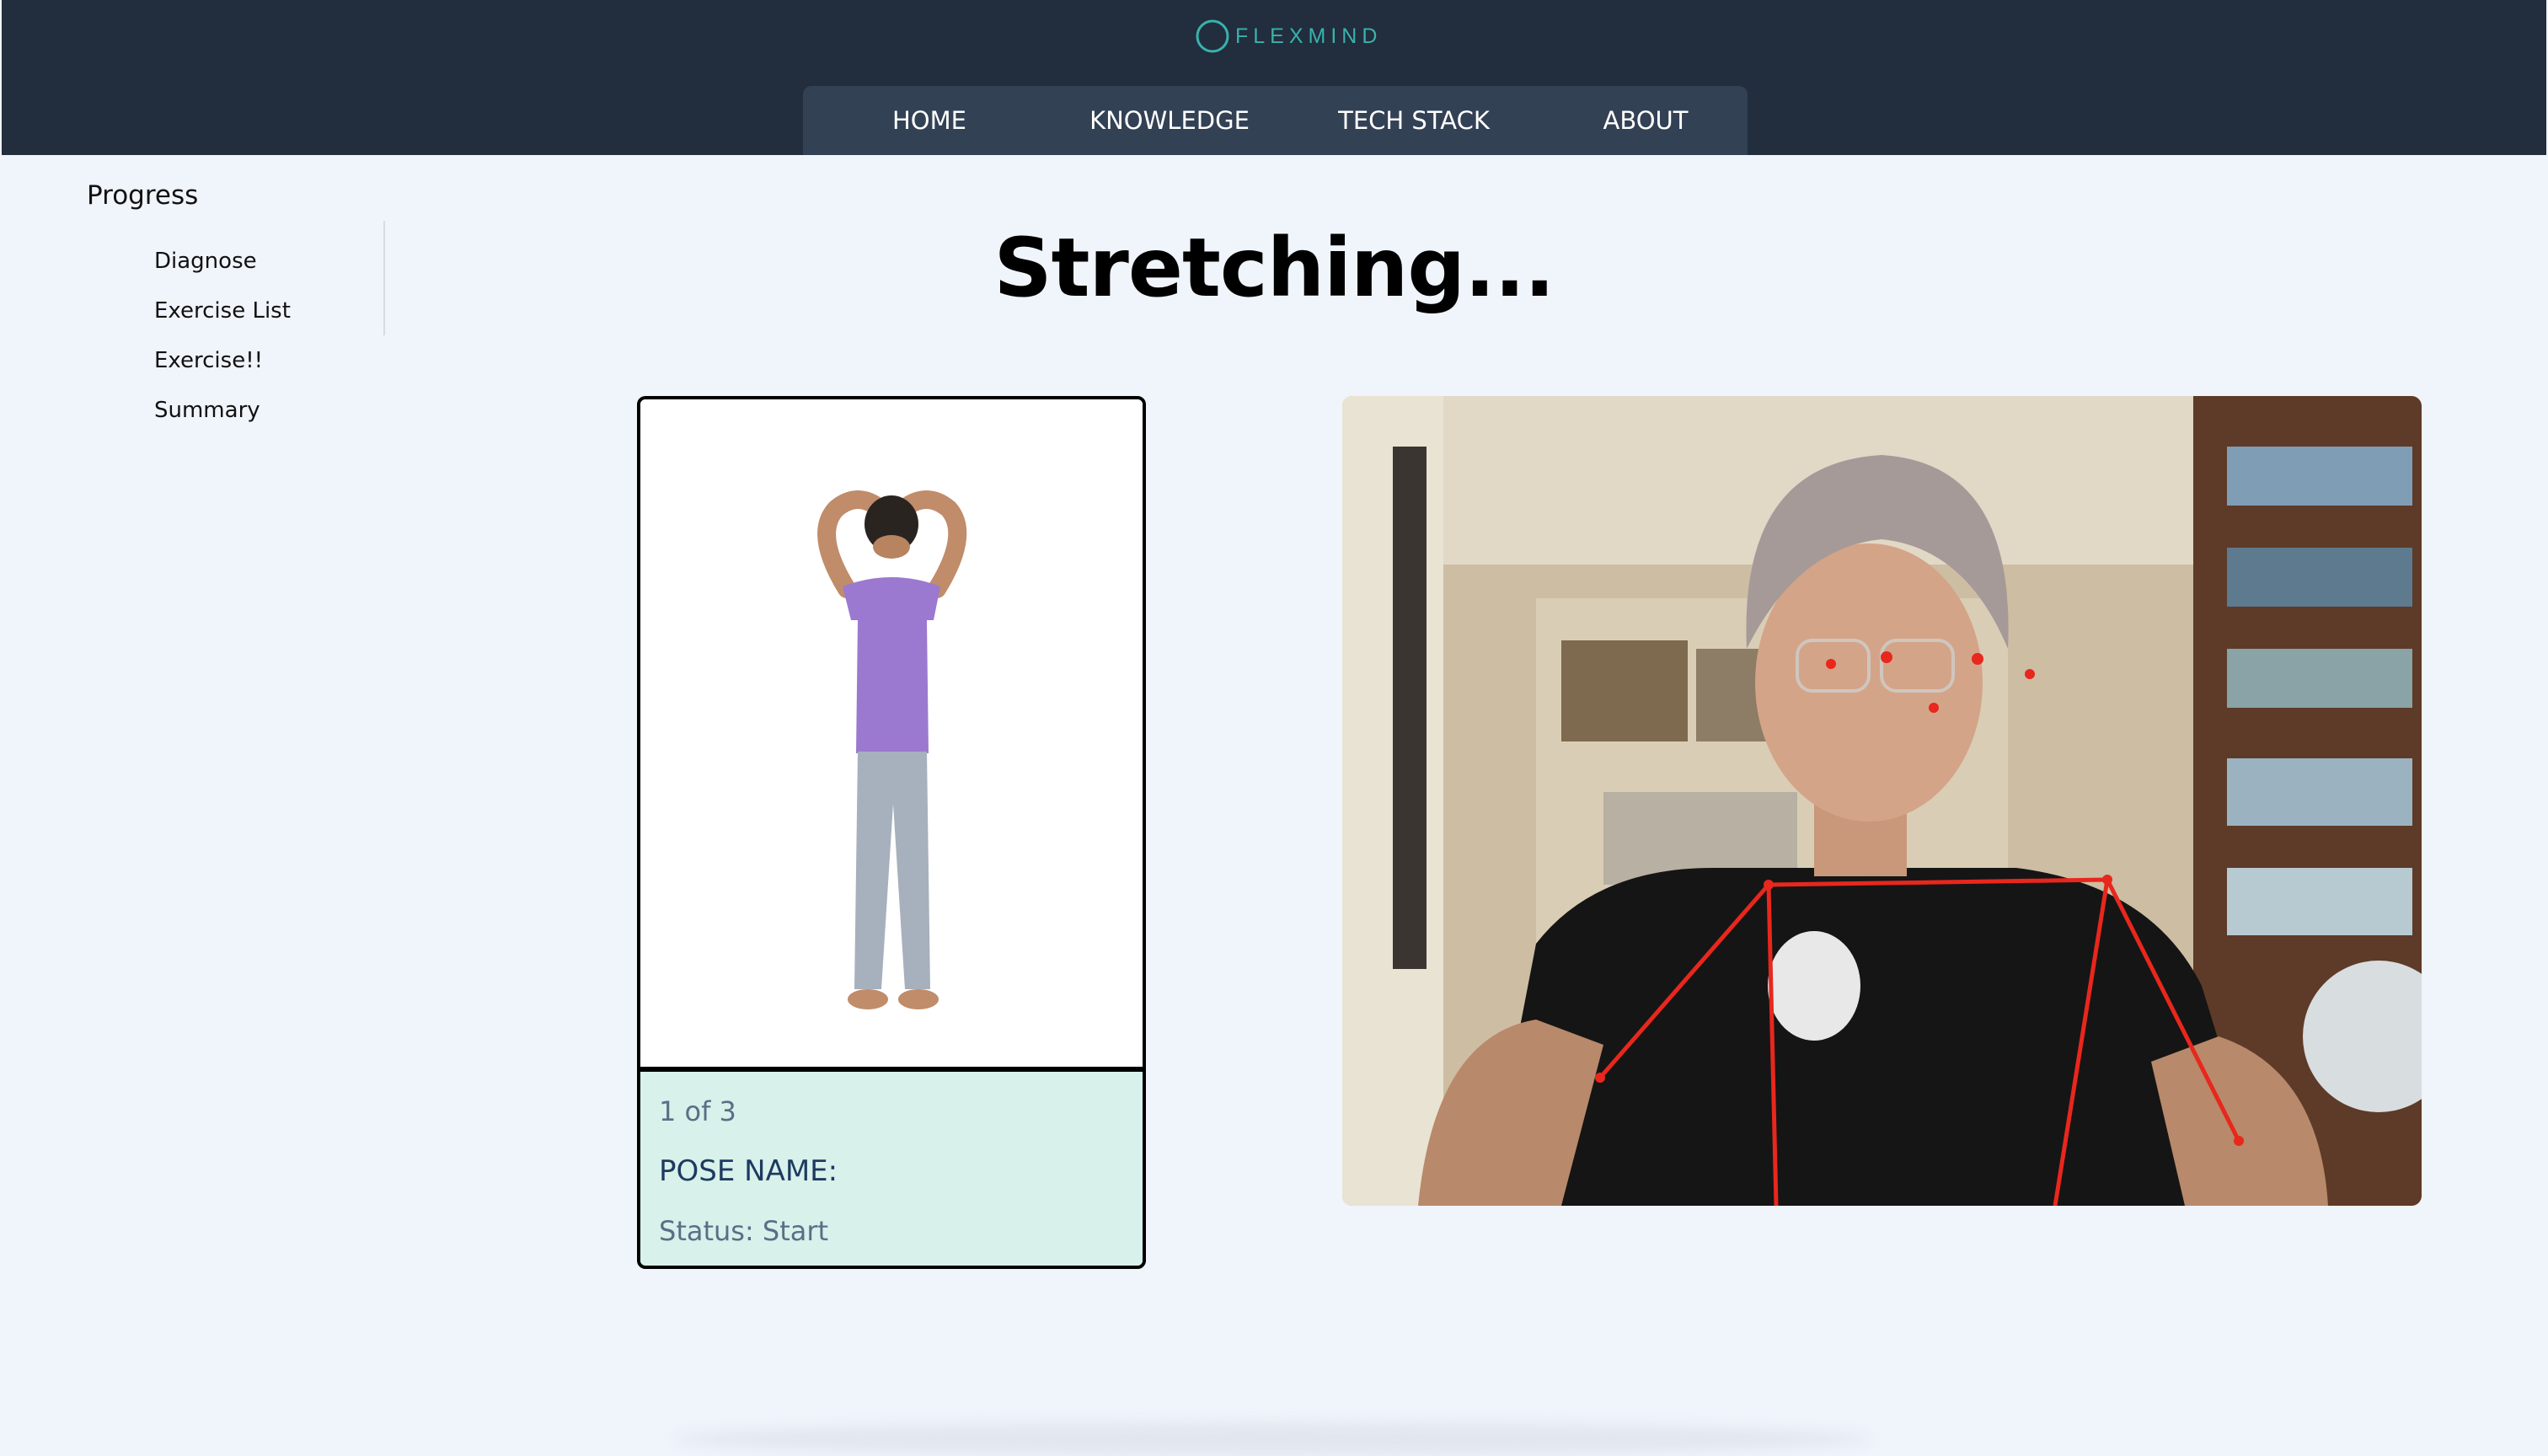  I want to click on nav-tech-stack: TECH STACK, so click(1414, 120).